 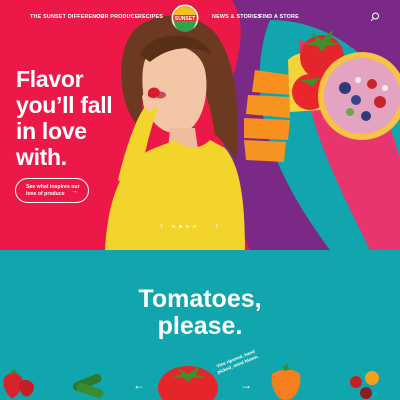 What do you see at coordinates (150, 17) in the screenshot?
I see `nav-link-recipes: RECIPES` at bounding box center [150, 17].